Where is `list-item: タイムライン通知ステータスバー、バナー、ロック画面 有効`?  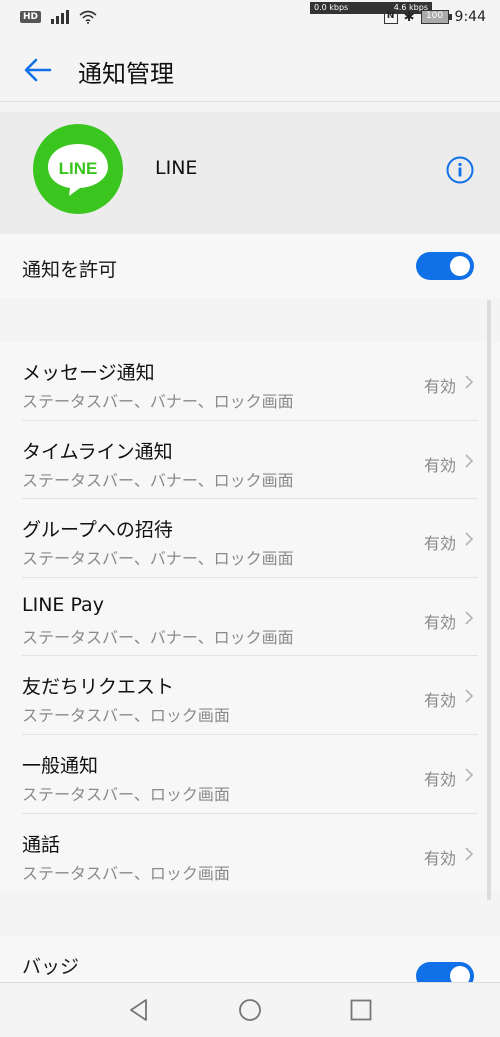
list-item: タイムライン通知ステータスバー、バナー、ロック画面 有効 is located at coordinates (250, 460).